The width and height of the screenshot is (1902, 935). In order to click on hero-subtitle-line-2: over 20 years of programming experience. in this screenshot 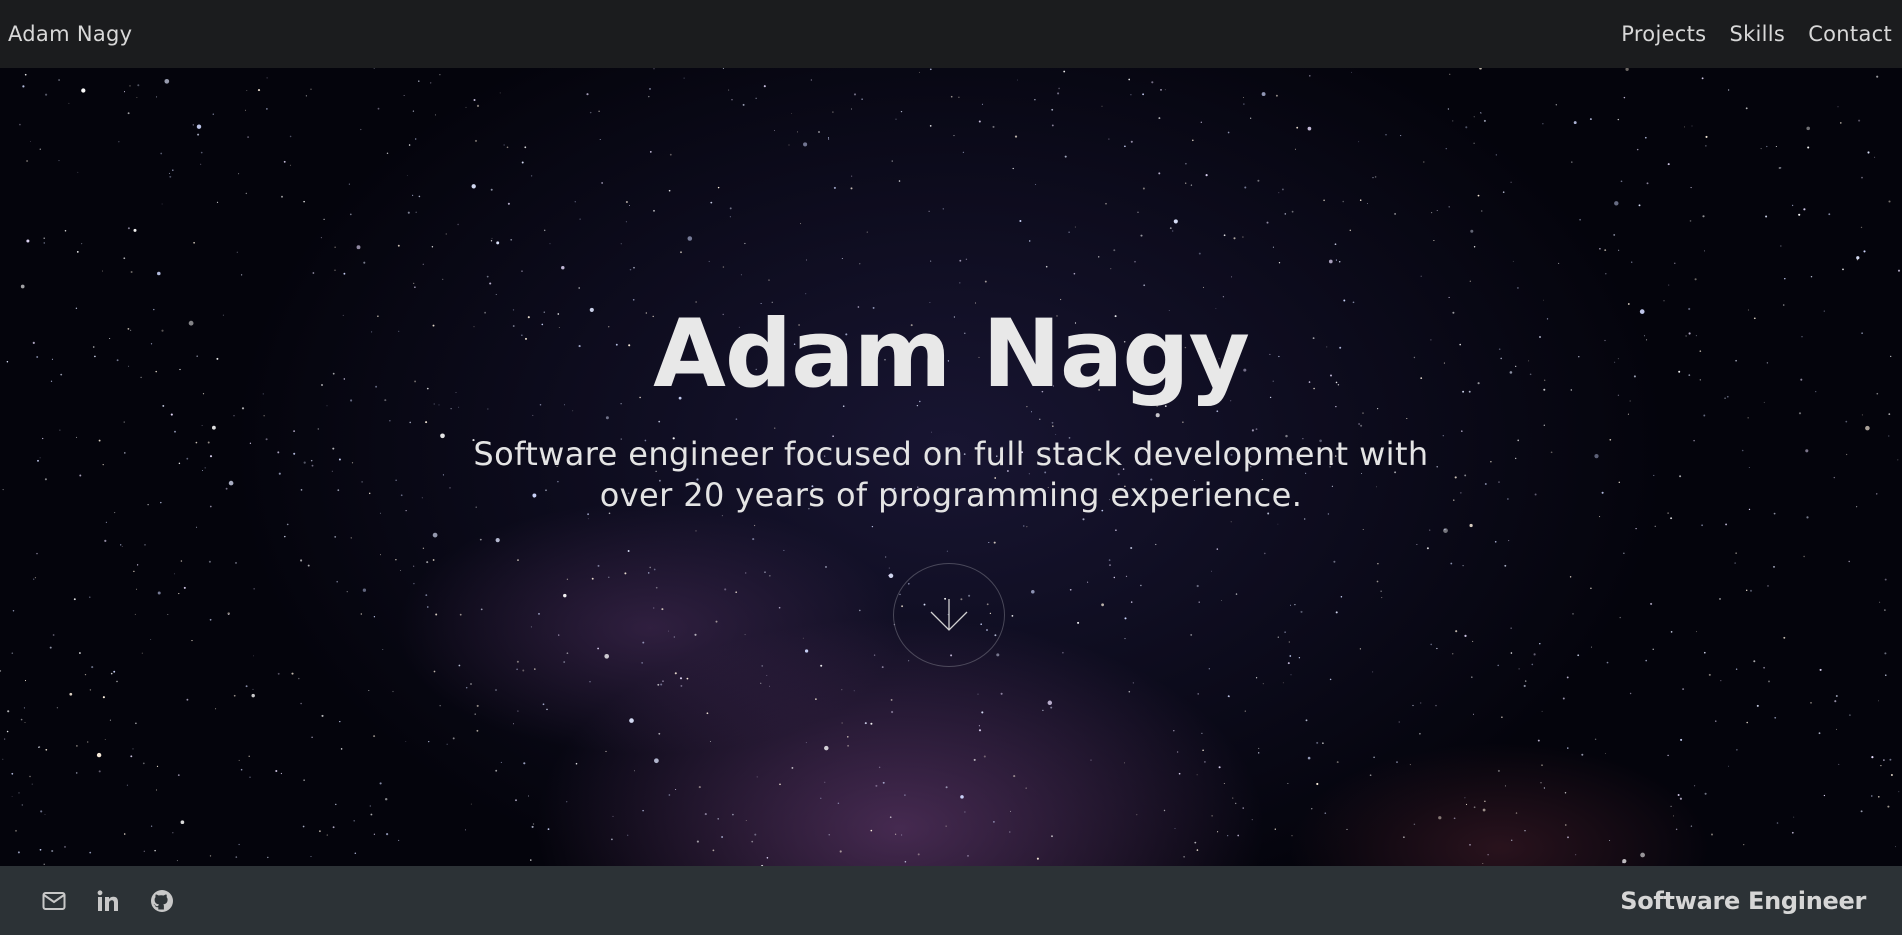, I will do `click(951, 495)`.